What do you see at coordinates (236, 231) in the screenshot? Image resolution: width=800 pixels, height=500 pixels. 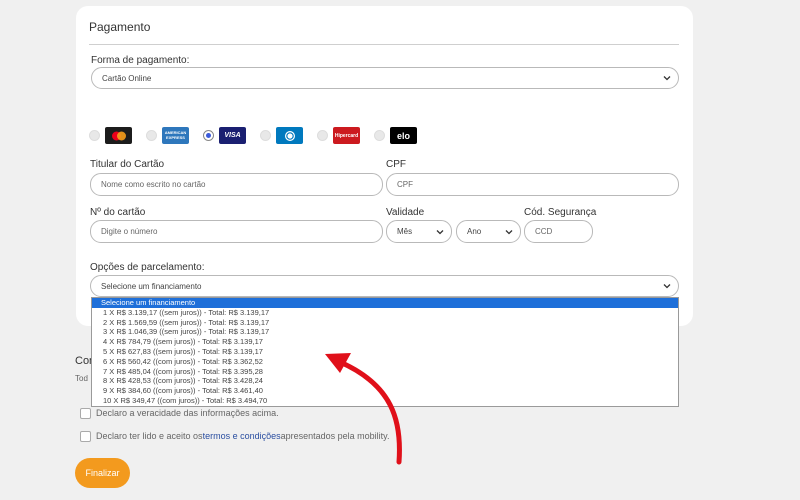 I see `card-number-input: Digite o número` at bounding box center [236, 231].